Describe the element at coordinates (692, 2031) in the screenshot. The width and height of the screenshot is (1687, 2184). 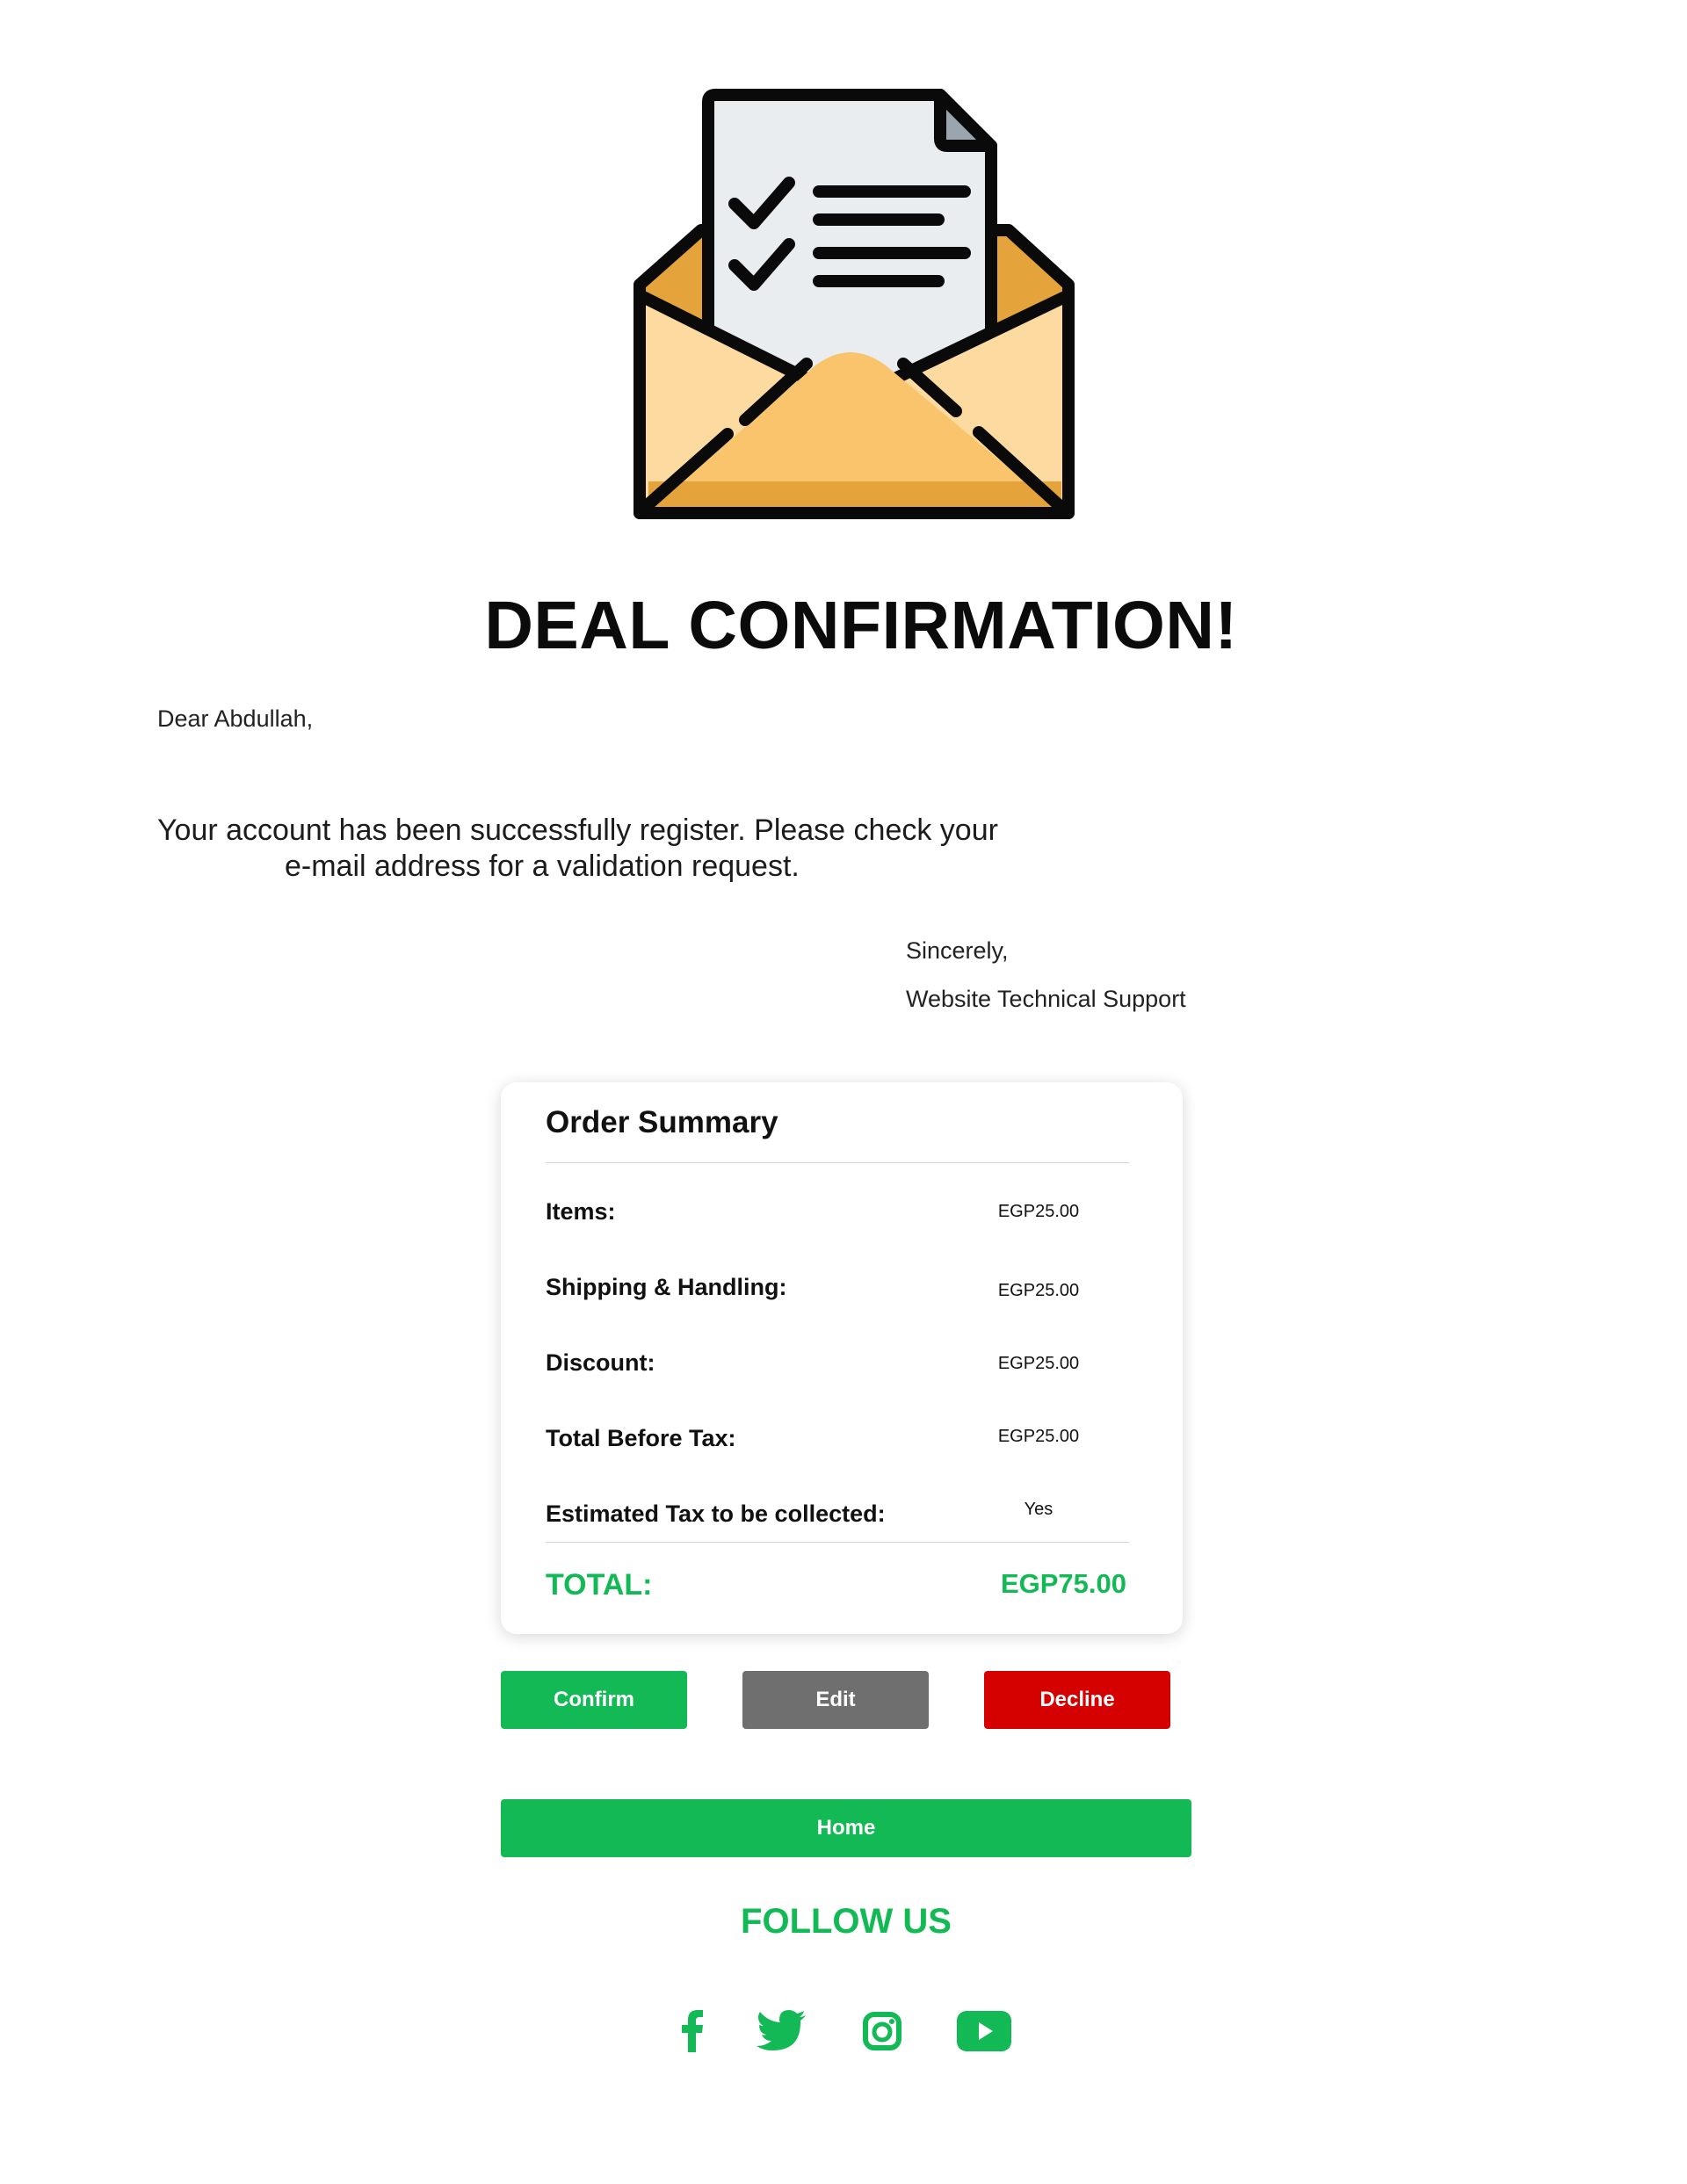
I see `facebook-icon` at that location.